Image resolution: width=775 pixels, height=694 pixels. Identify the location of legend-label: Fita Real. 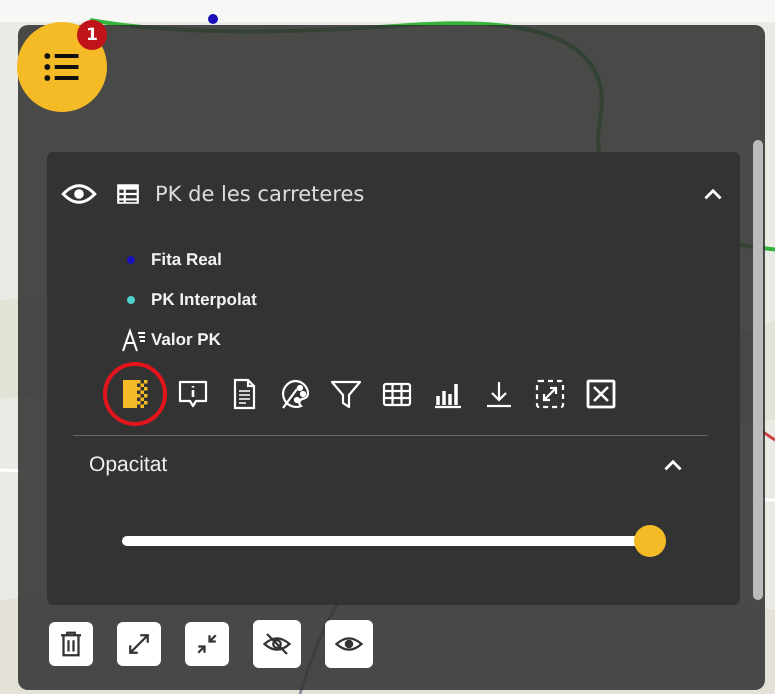
(186, 260).